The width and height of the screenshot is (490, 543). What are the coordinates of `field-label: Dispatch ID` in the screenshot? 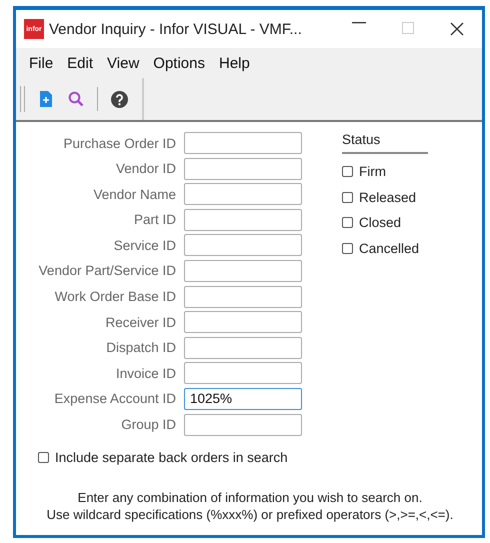 It's located at (140, 348).